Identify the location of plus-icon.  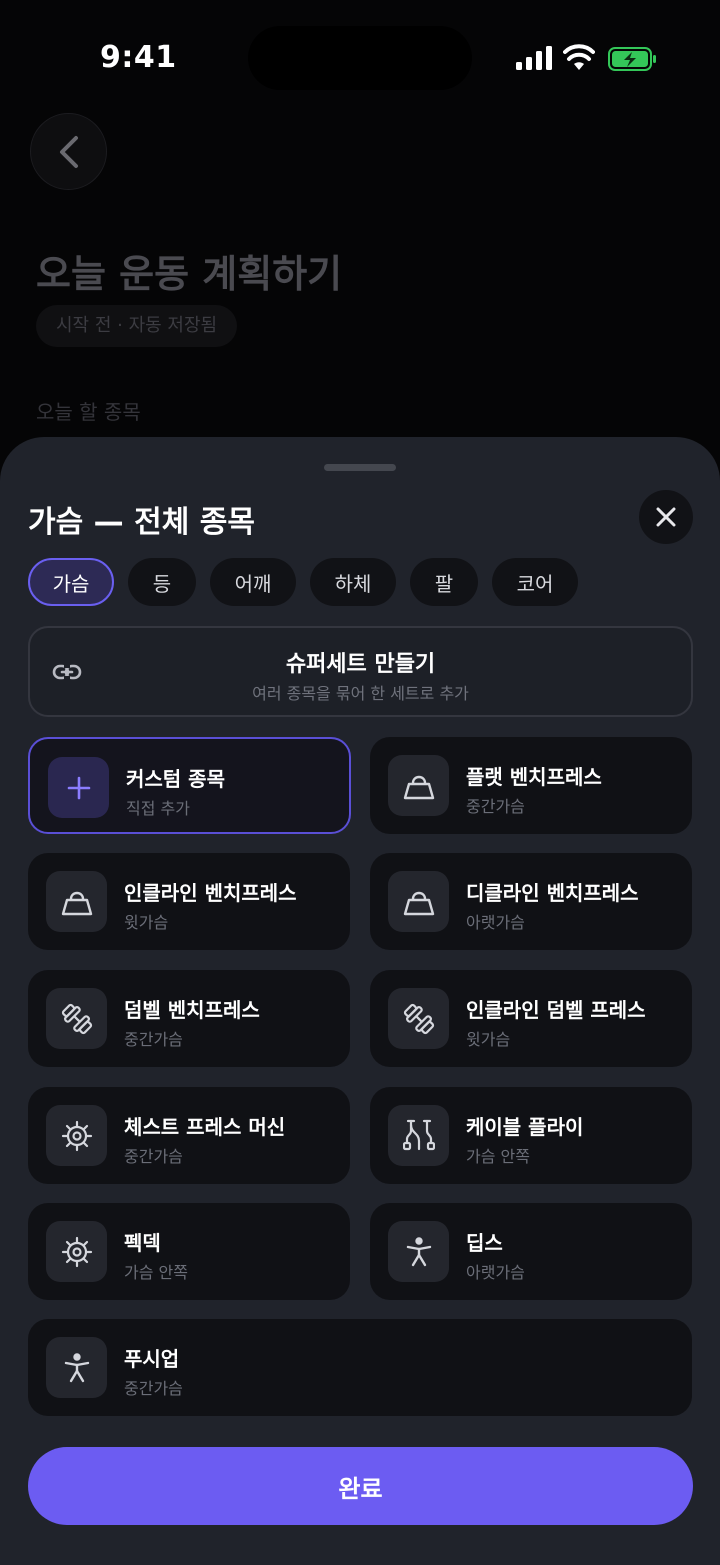
(78, 787).